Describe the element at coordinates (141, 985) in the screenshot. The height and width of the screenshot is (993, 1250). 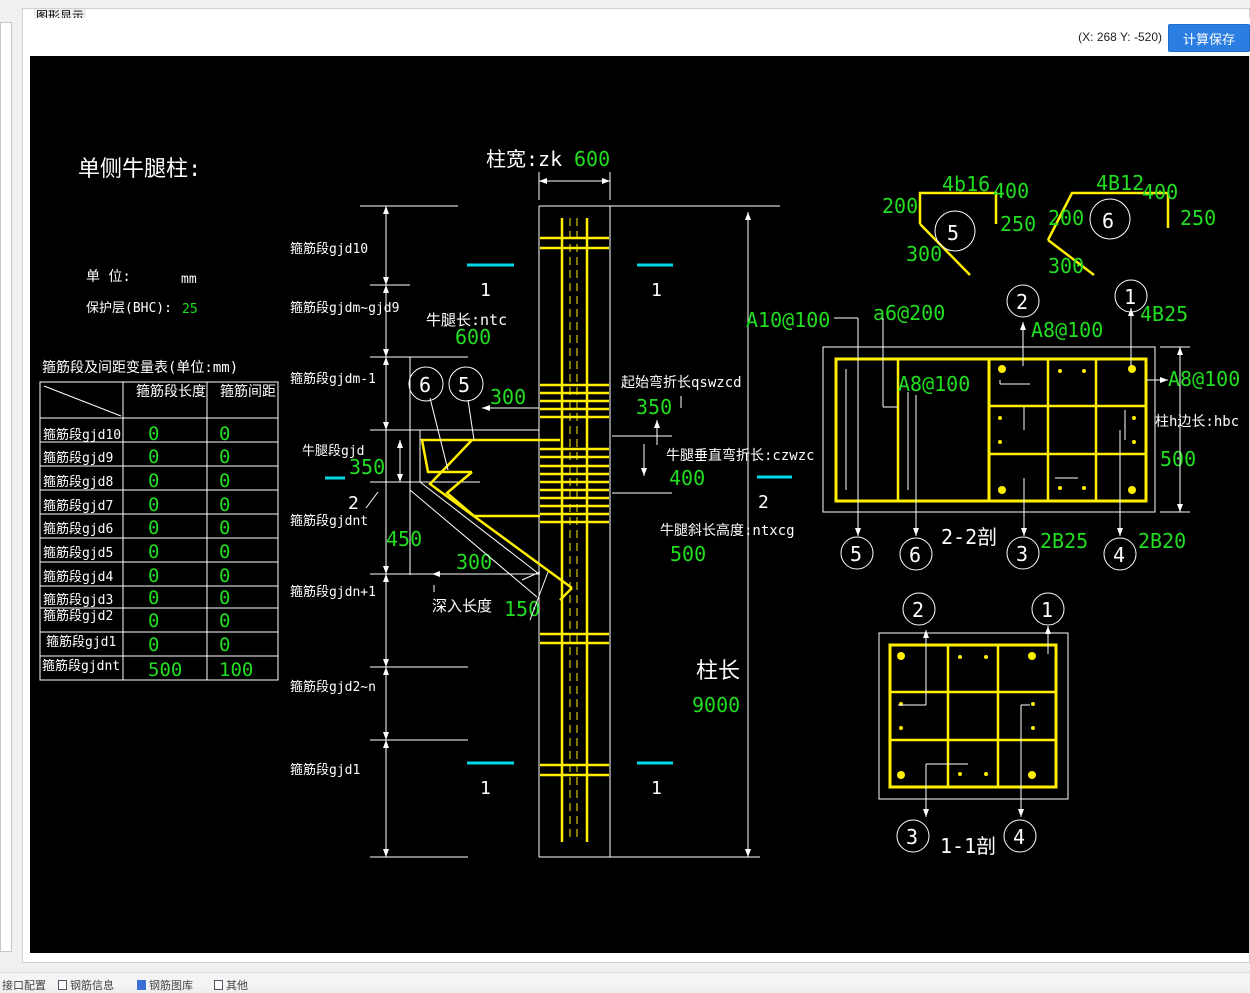
I see `image-icon` at that location.